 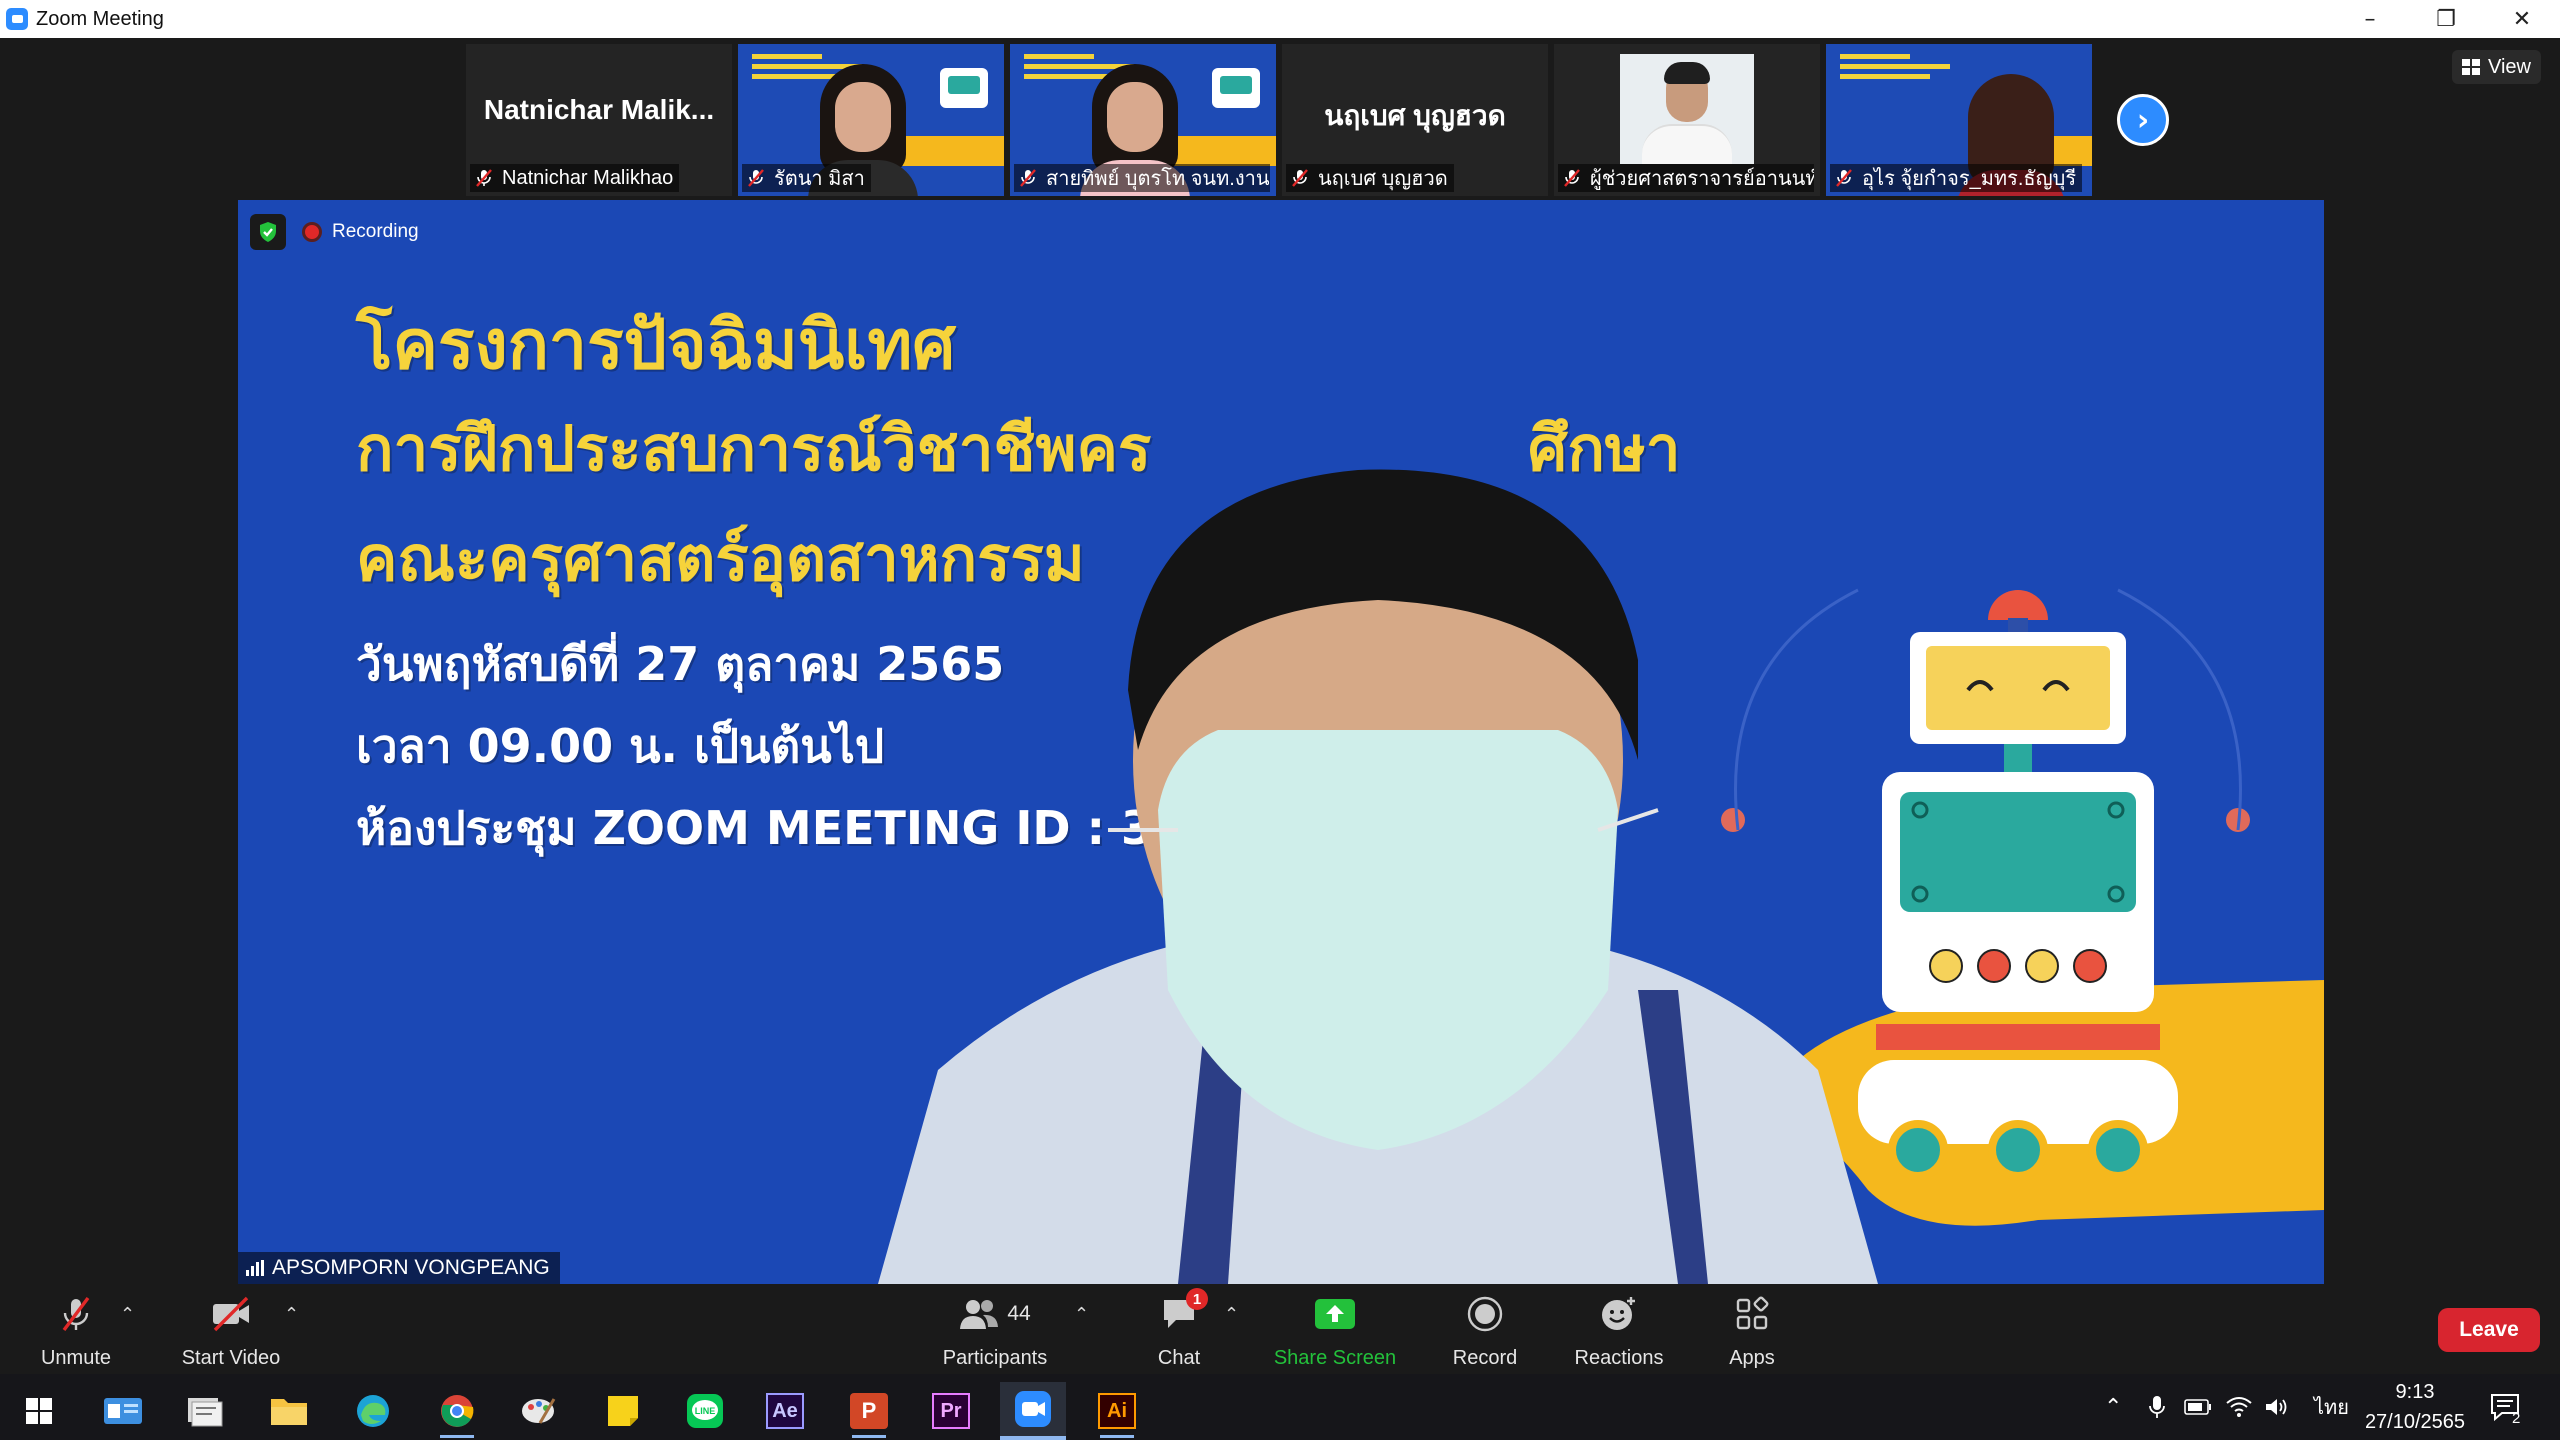 What do you see at coordinates (1752, 1313) in the screenshot?
I see `apps-icon` at bounding box center [1752, 1313].